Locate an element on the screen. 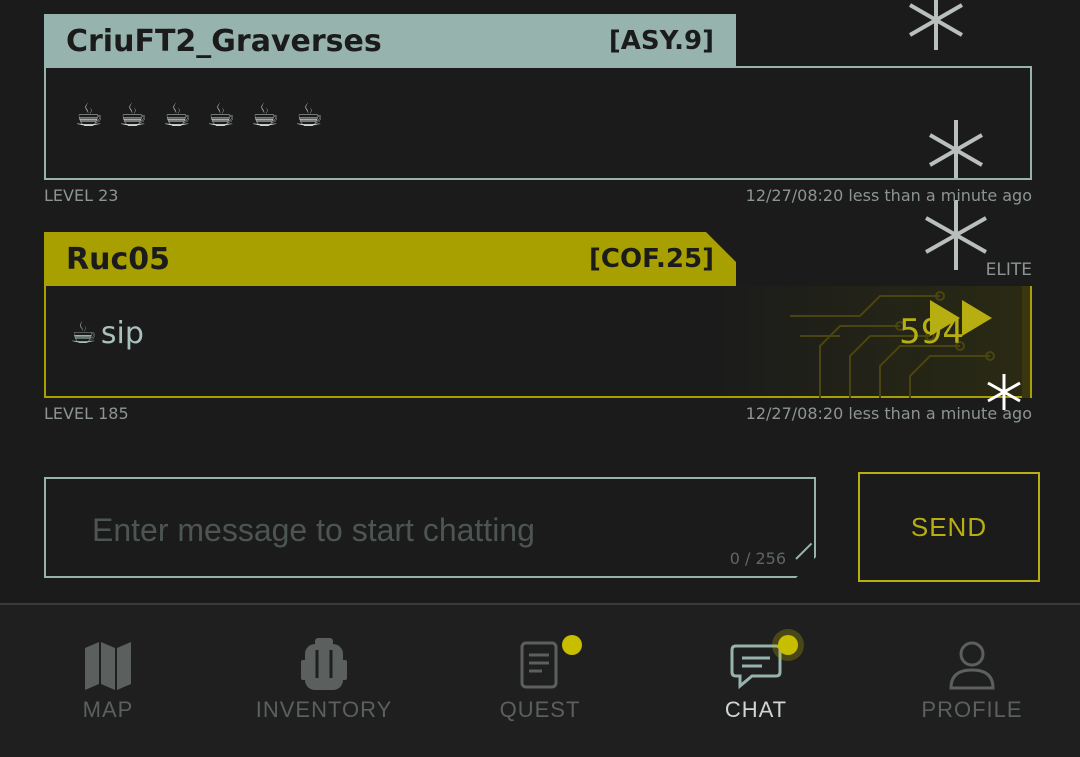  nav-item-quest: QUEST is located at coordinates (540, 681).